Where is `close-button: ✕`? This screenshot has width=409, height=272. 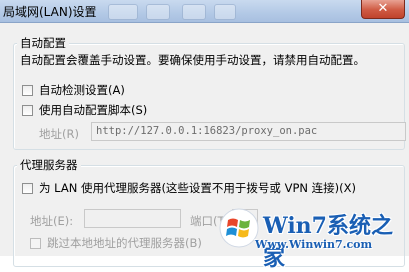 close-button: ✕ is located at coordinates (383, 9).